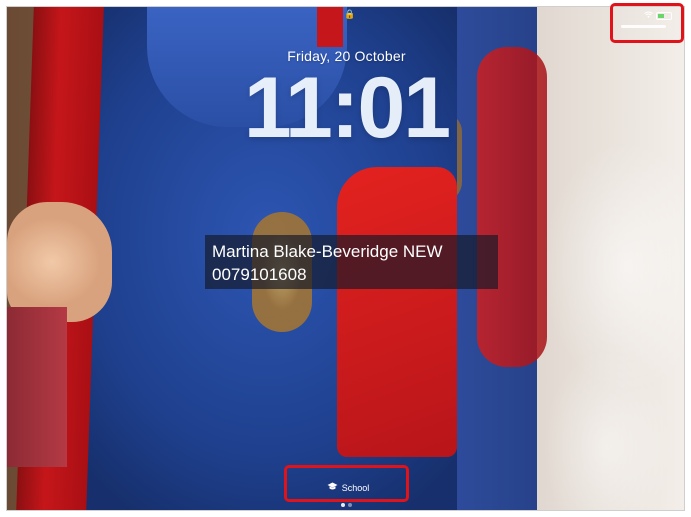 The height and width of the screenshot is (517, 691). Describe the element at coordinates (350, 14) in the screenshot. I see `lock-icon: 🔒` at that location.